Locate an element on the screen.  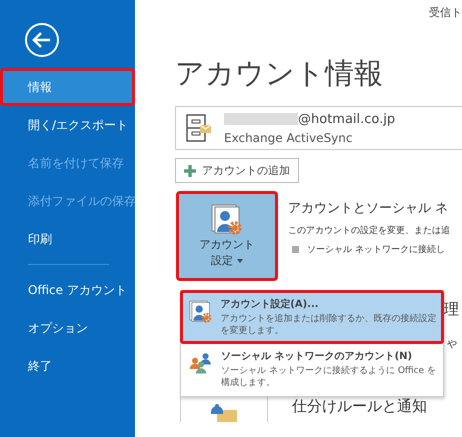
file-cabinet-icon is located at coordinates (199, 128).